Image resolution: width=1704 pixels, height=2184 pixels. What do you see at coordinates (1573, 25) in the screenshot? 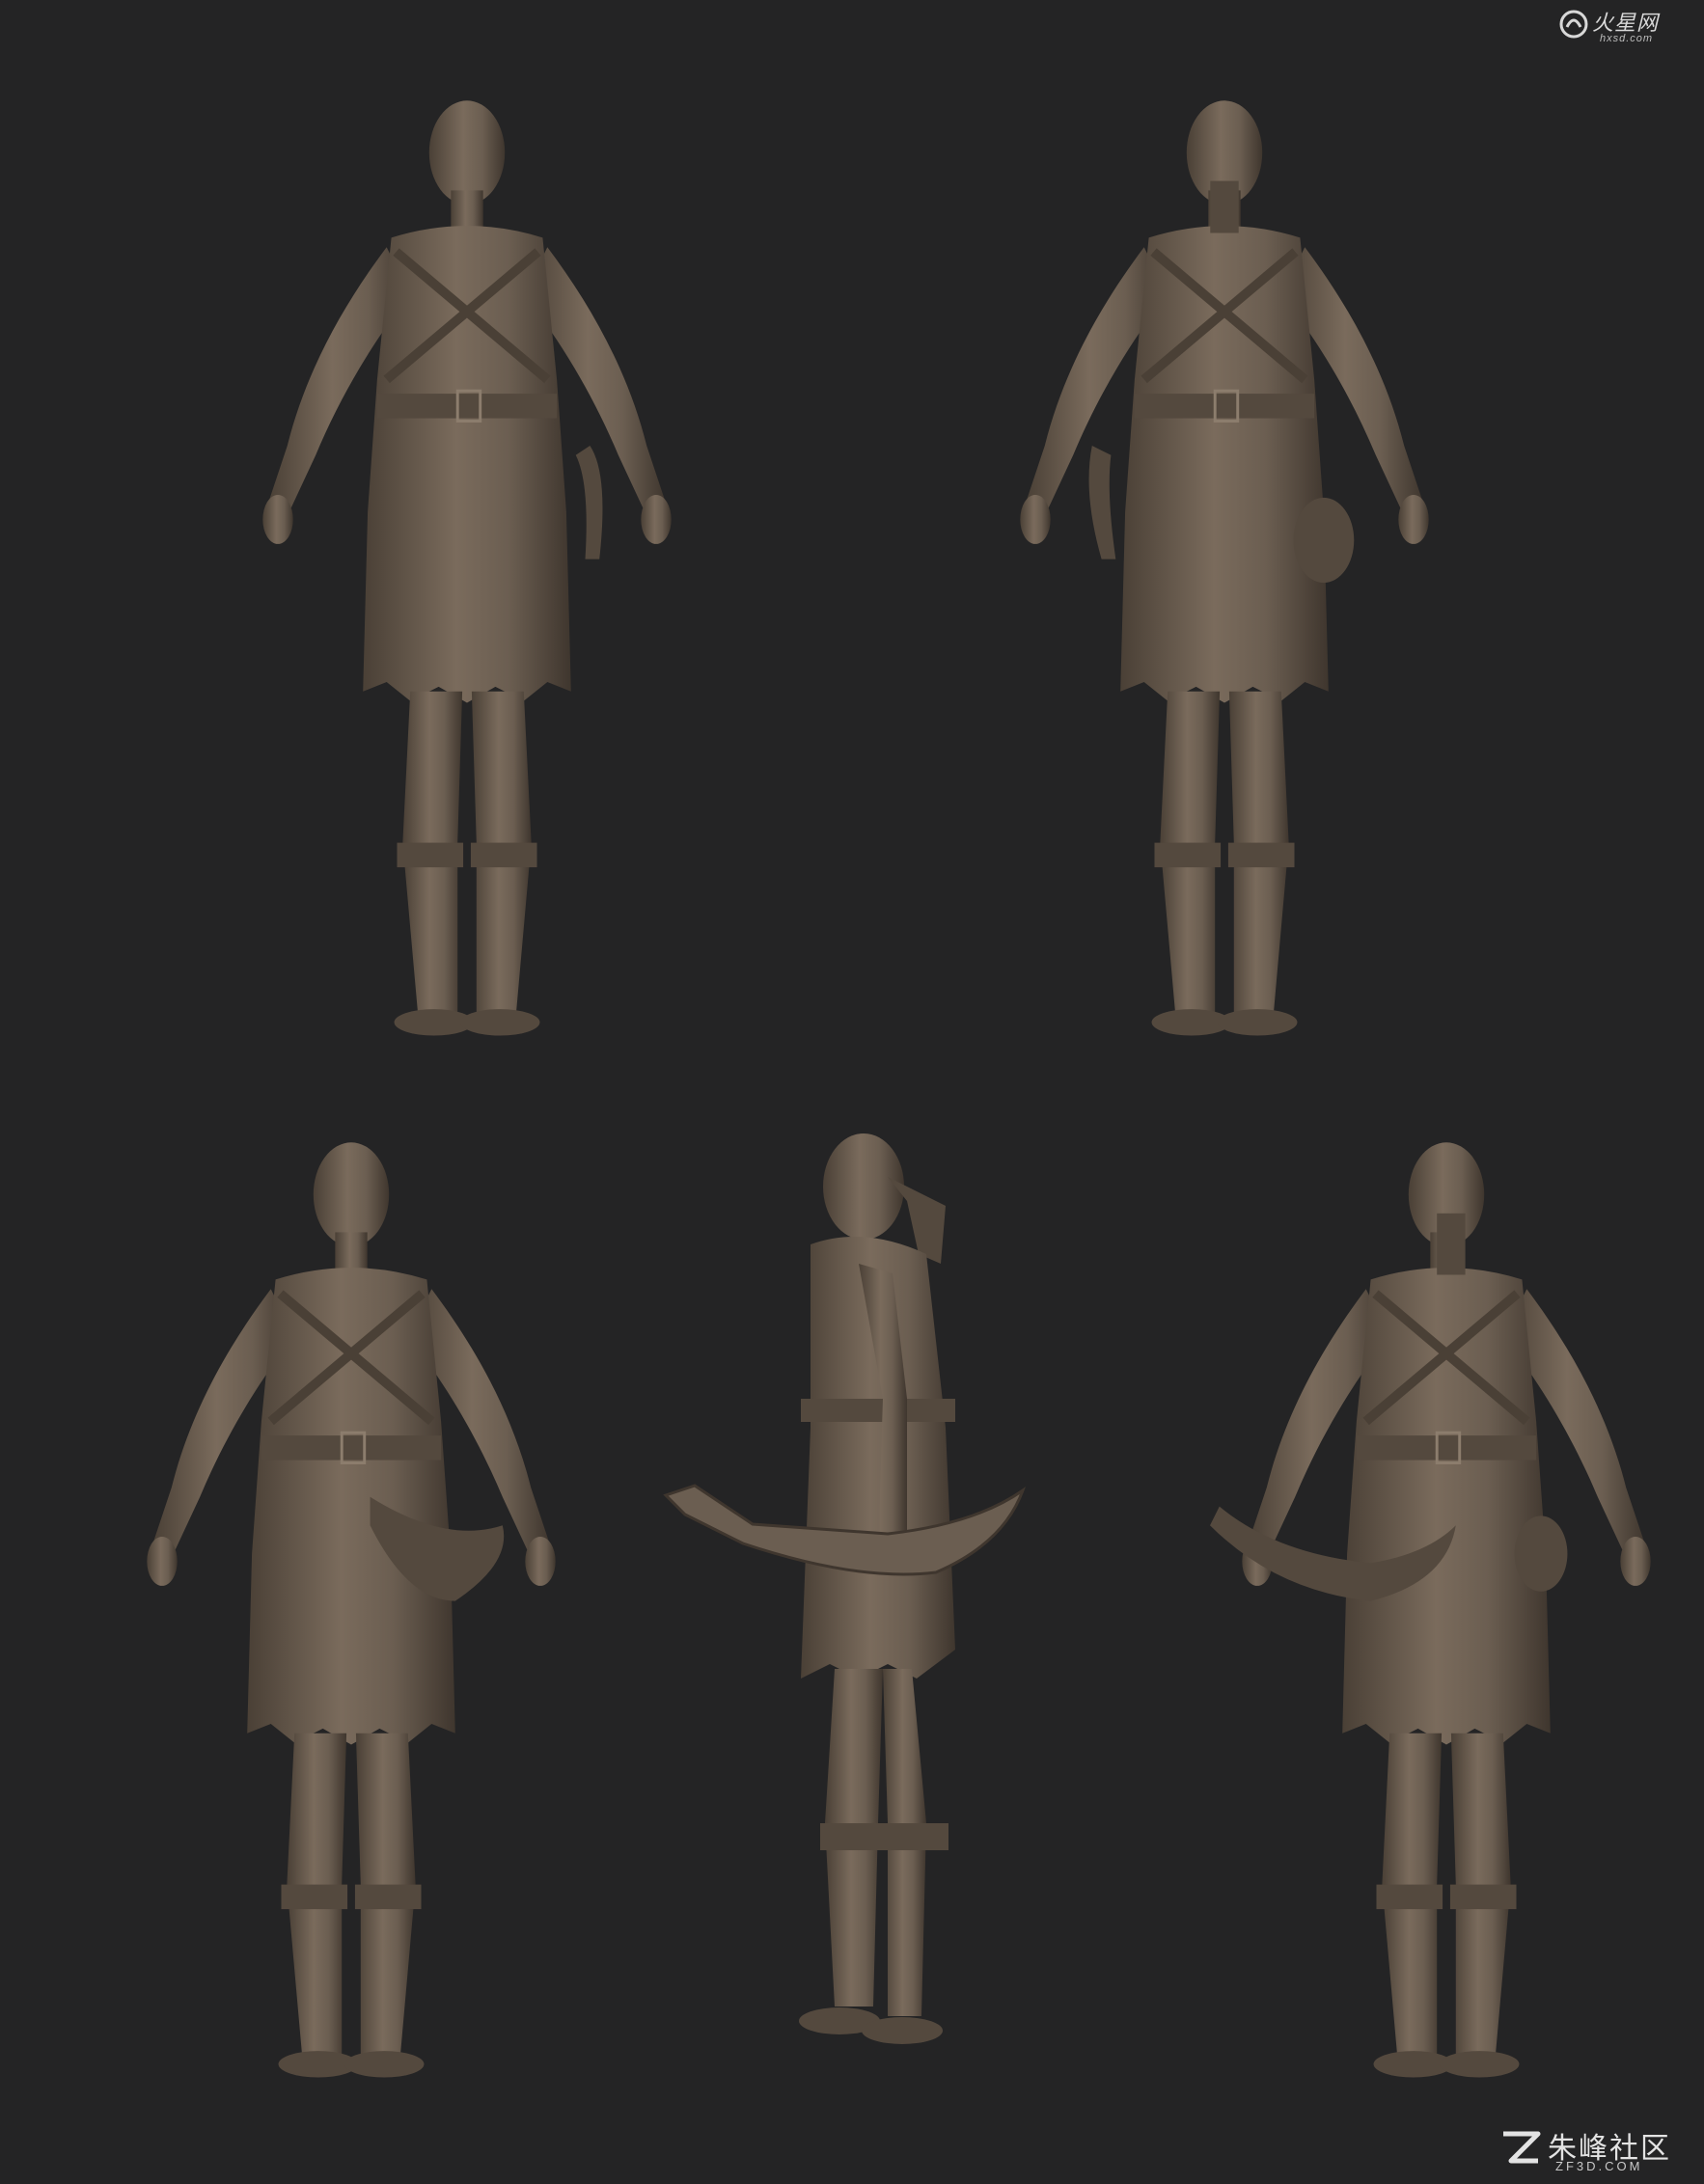
I see `hxsd-logo-icon` at bounding box center [1573, 25].